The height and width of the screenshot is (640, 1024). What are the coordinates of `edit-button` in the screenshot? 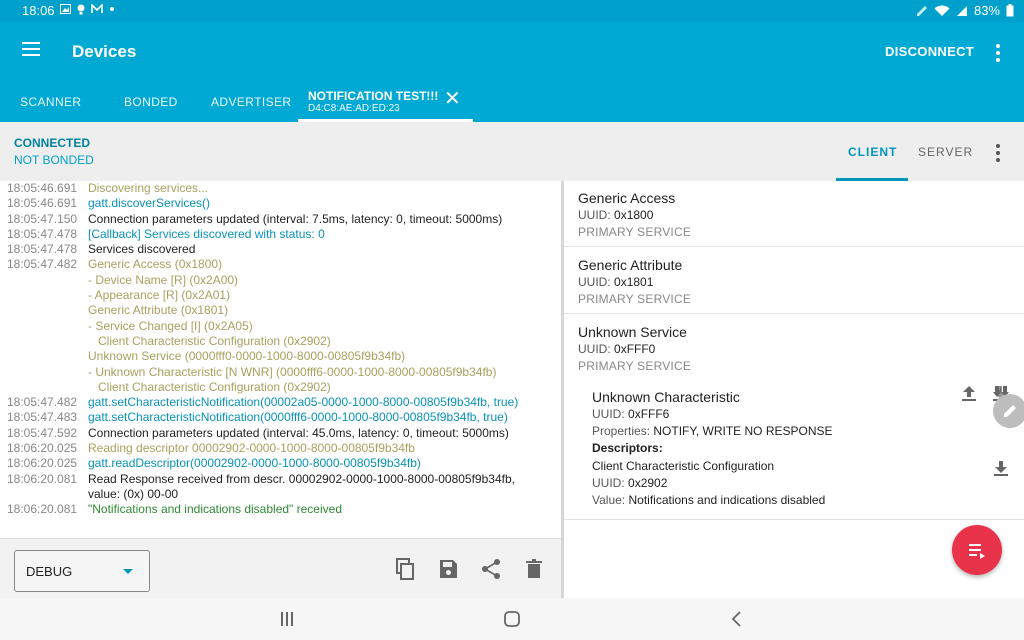 It's located at (1008, 411).